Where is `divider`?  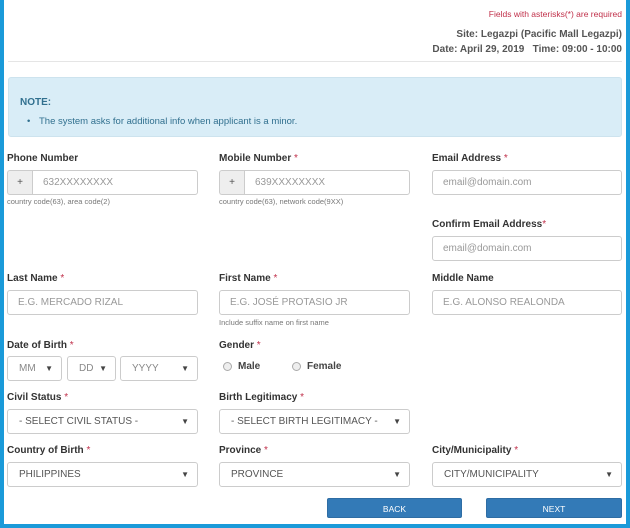 divider is located at coordinates (315, 61).